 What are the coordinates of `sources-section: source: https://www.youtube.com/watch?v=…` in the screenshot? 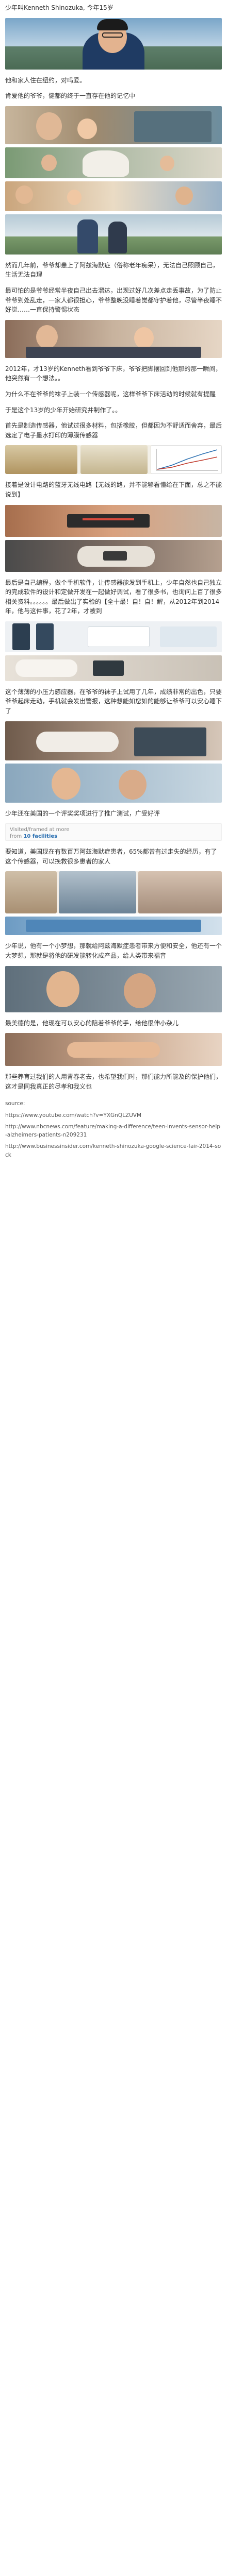 It's located at (113, 1130).